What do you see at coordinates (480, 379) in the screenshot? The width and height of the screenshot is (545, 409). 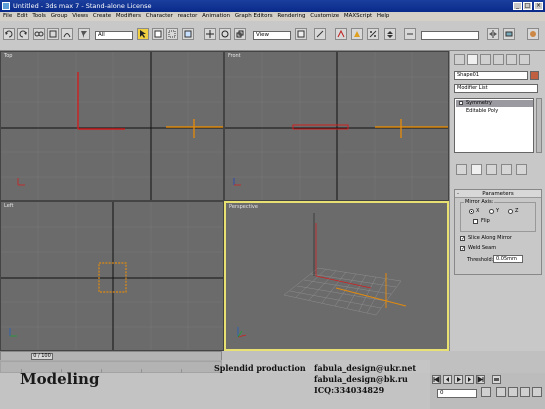 I see `go-to-end-button` at bounding box center [480, 379].